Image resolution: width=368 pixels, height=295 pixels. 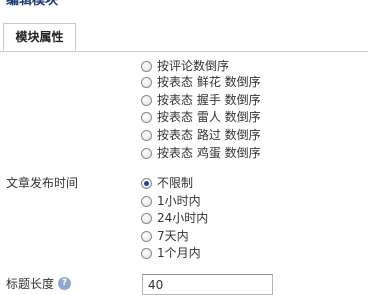 What do you see at coordinates (179, 253) in the screenshot?
I see `radio-label: 1个月内` at bounding box center [179, 253].